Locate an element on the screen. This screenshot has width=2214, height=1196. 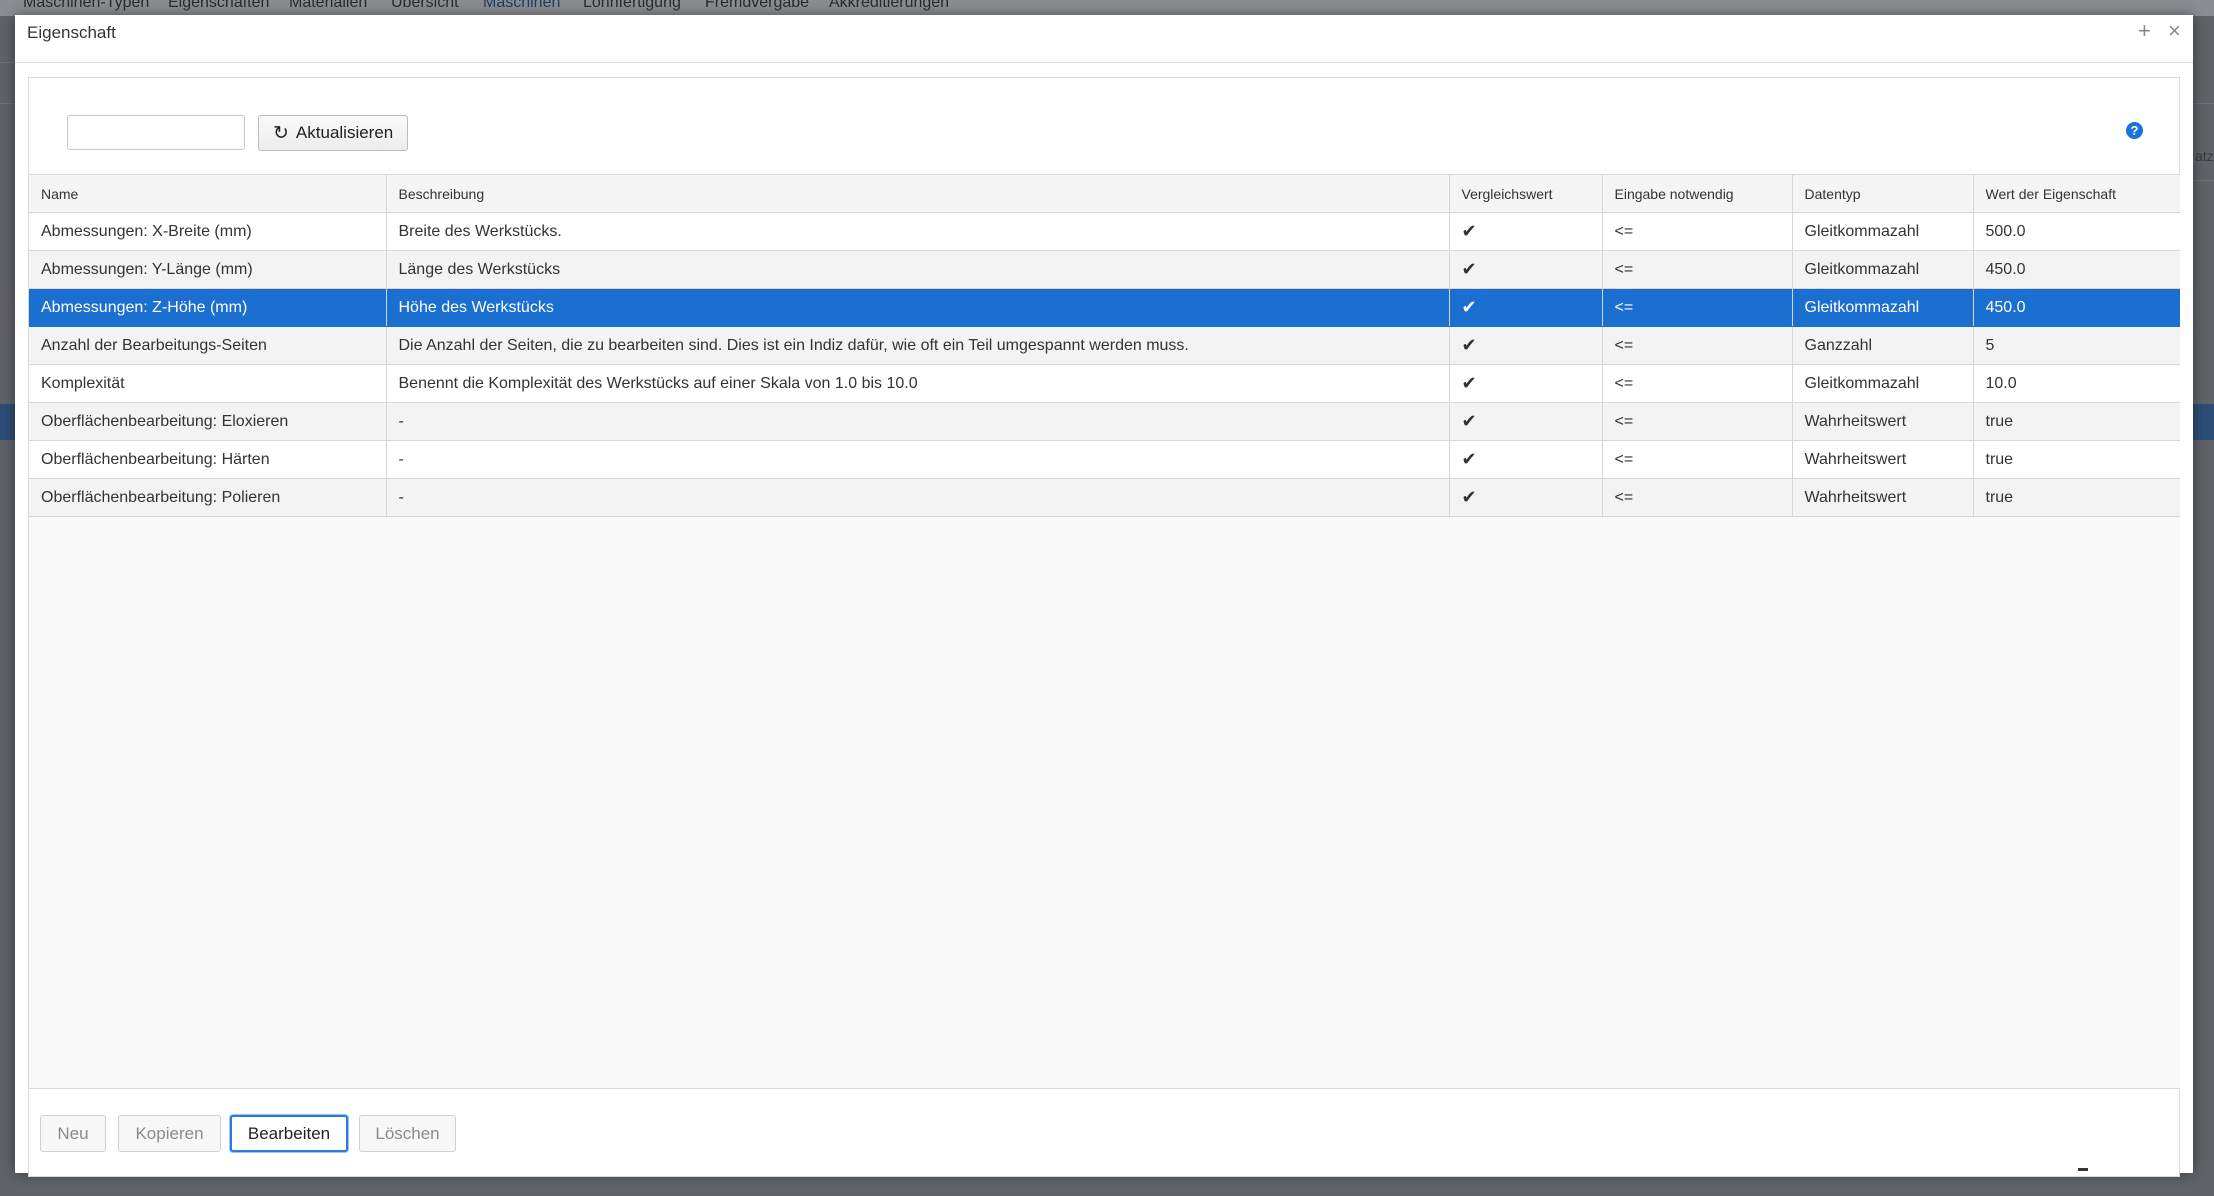
bg-nav-item: Maschinen-Typen is located at coordinates (86, 5).